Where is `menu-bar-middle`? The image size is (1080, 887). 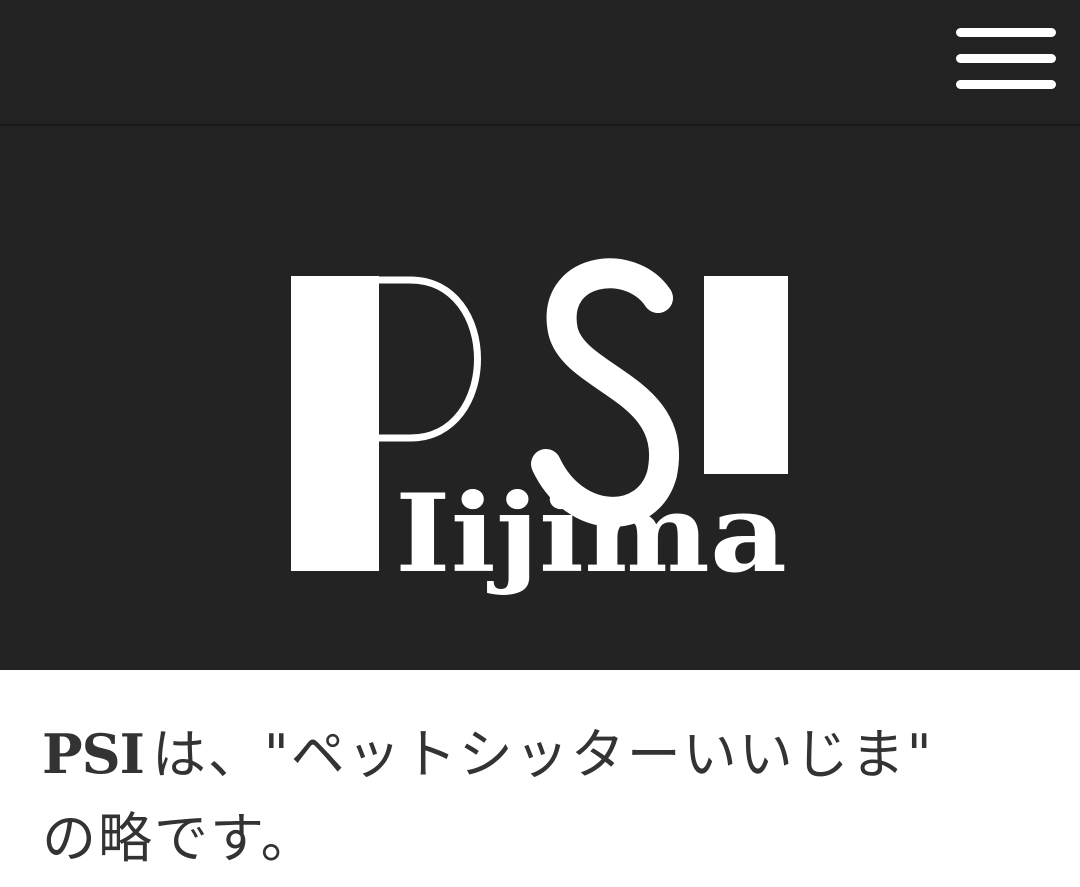
menu-bar-middle is located at coordinates (1006, 58).